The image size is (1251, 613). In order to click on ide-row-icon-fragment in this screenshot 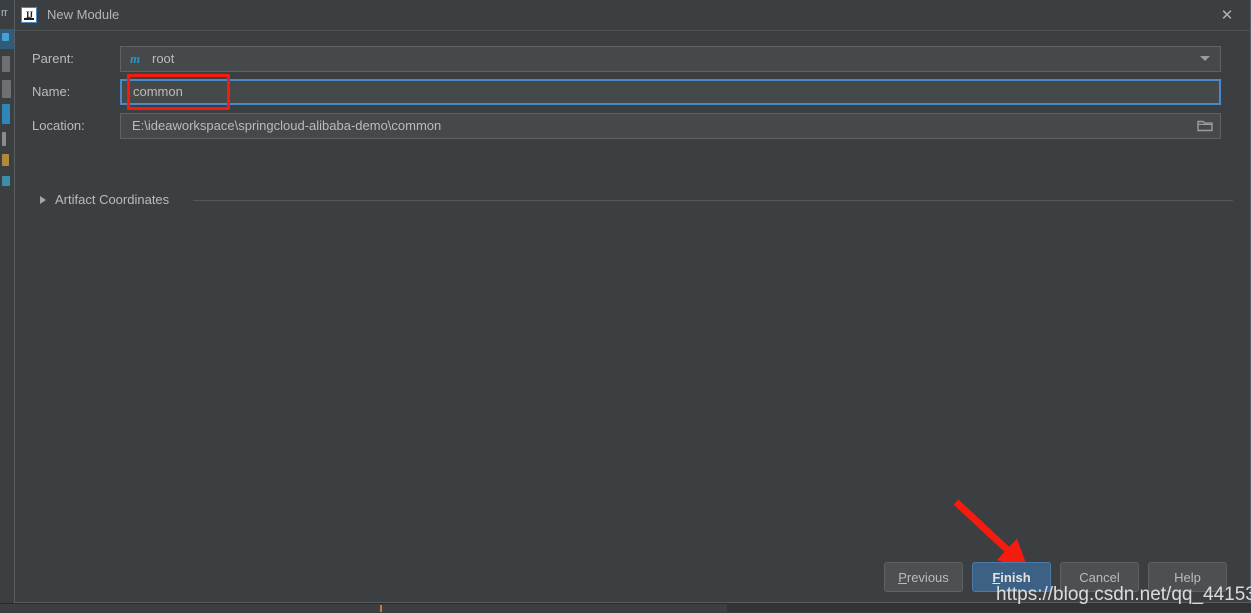, I will do `click(5, 37)`.